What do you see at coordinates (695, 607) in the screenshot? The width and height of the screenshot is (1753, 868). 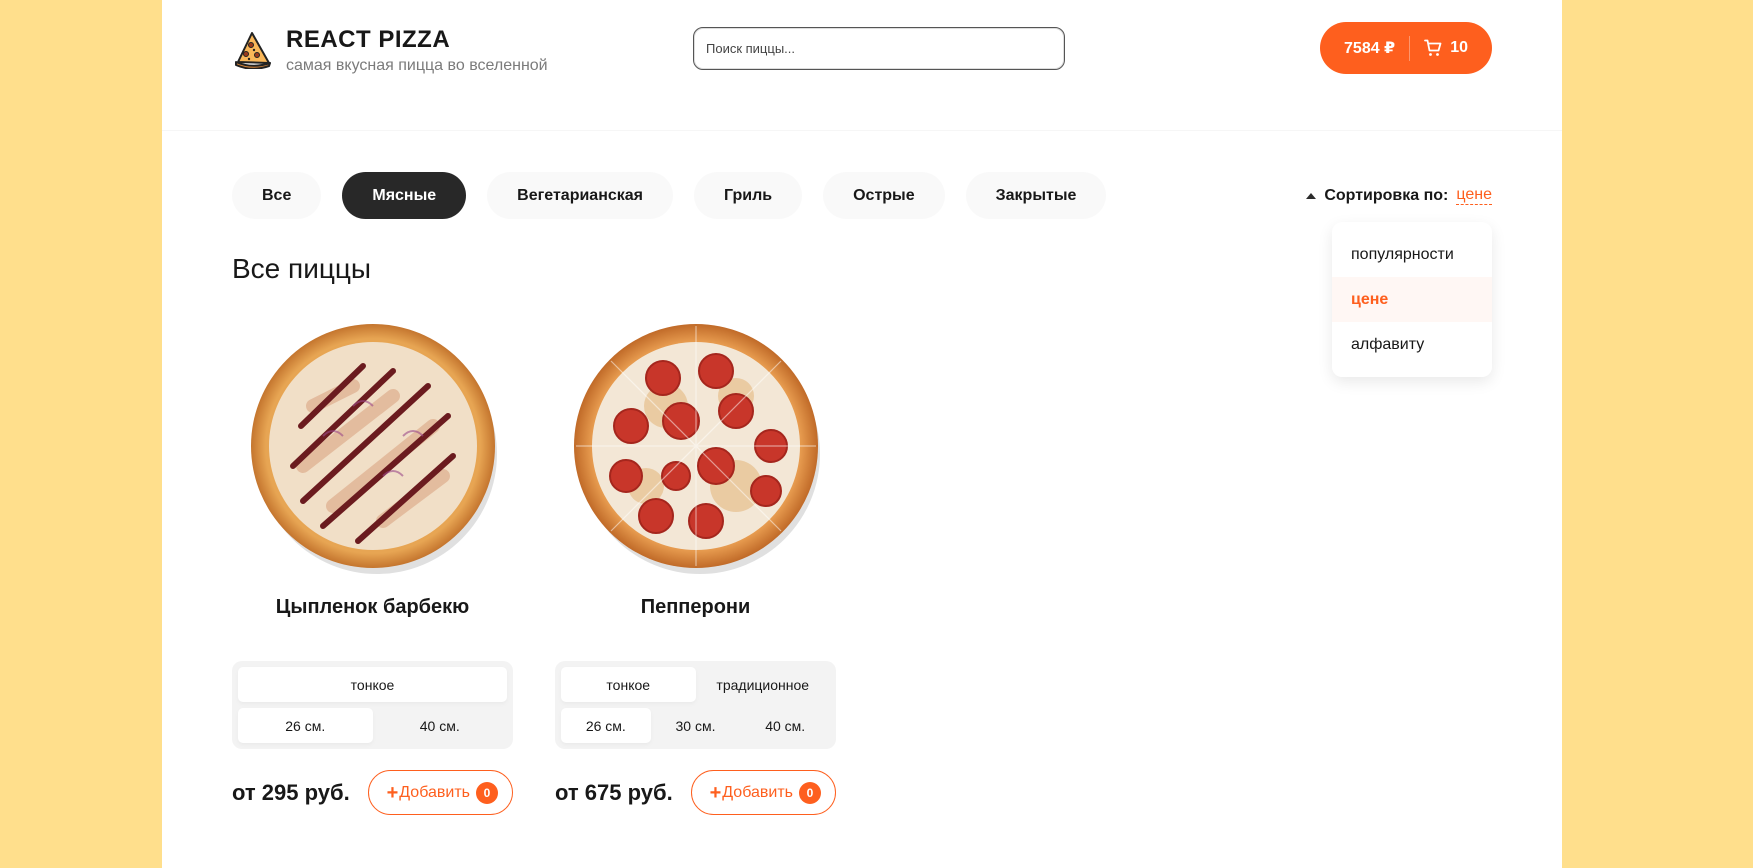 I see `pizza-name: Пепперони` at bounding box center [695, 607].